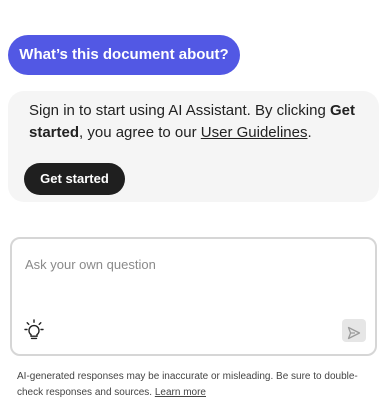 This screenshot has height=406, width=383. I want to click on notice-text-middle: , you agree to our, so click(140, 132).